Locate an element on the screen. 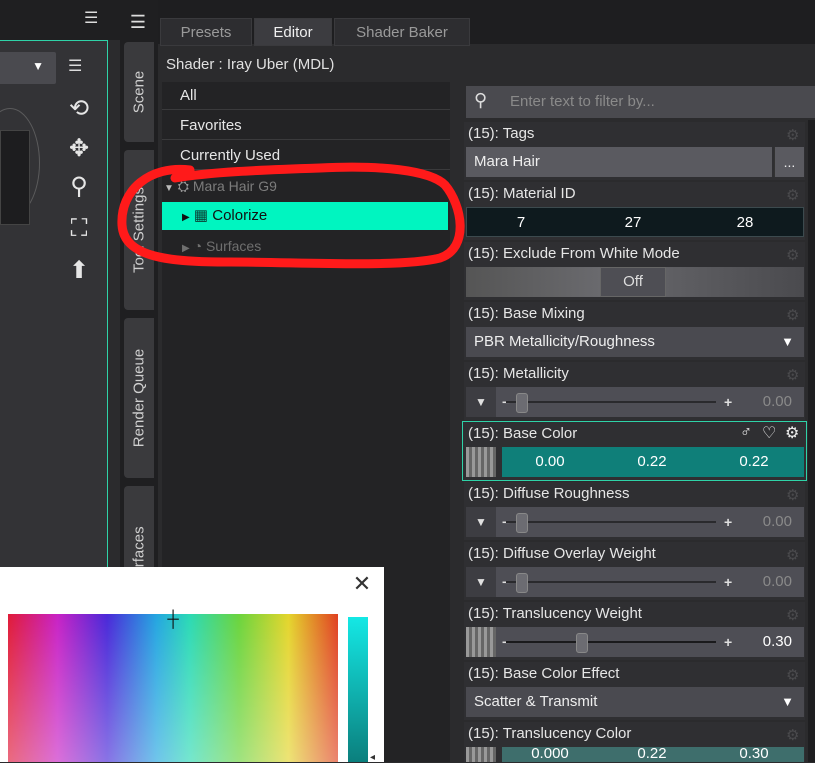  brightness-strip is located at coordinates (358, 689).